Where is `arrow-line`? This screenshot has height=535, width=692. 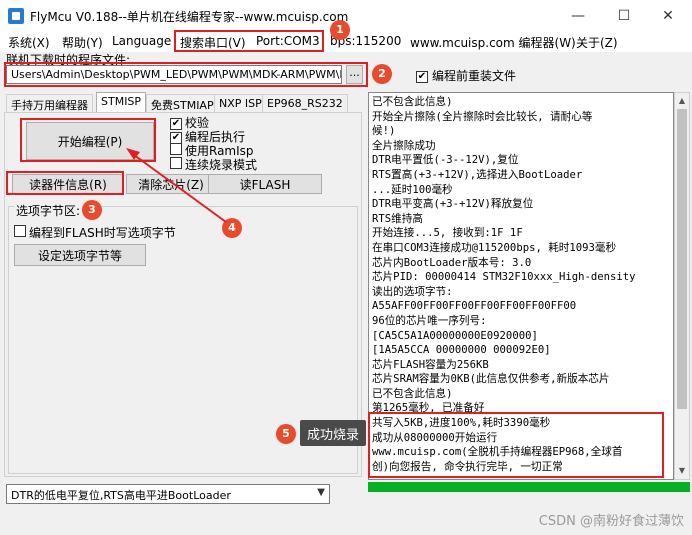
arrow-line is located at coordinates (178, 187).